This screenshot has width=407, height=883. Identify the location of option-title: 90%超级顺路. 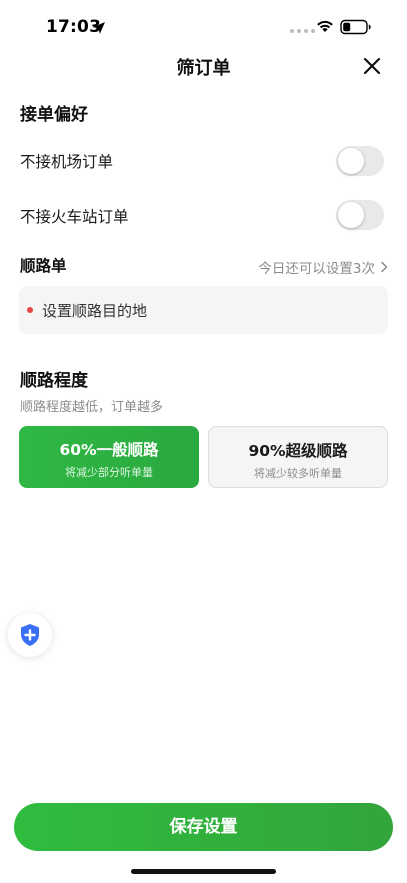
(298, 451).